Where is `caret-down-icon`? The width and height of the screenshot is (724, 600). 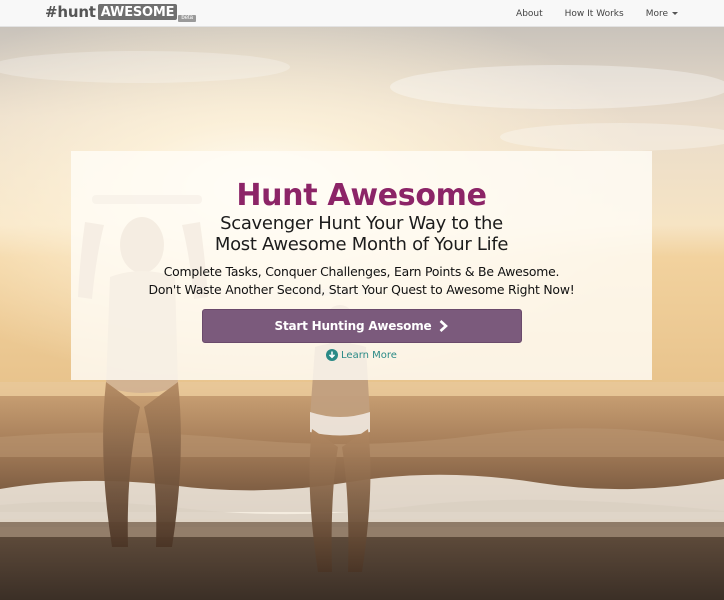
caret-down-icon is located at coordinates (675, 13).